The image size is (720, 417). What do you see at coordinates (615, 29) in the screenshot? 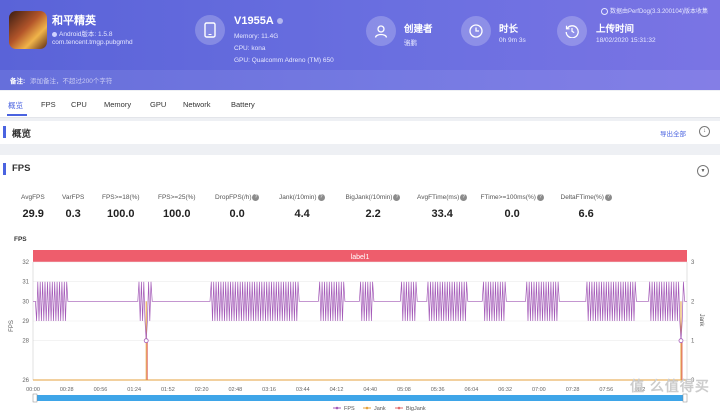
I see `upload-title: 上传时间` at bounding box center [615, 29].